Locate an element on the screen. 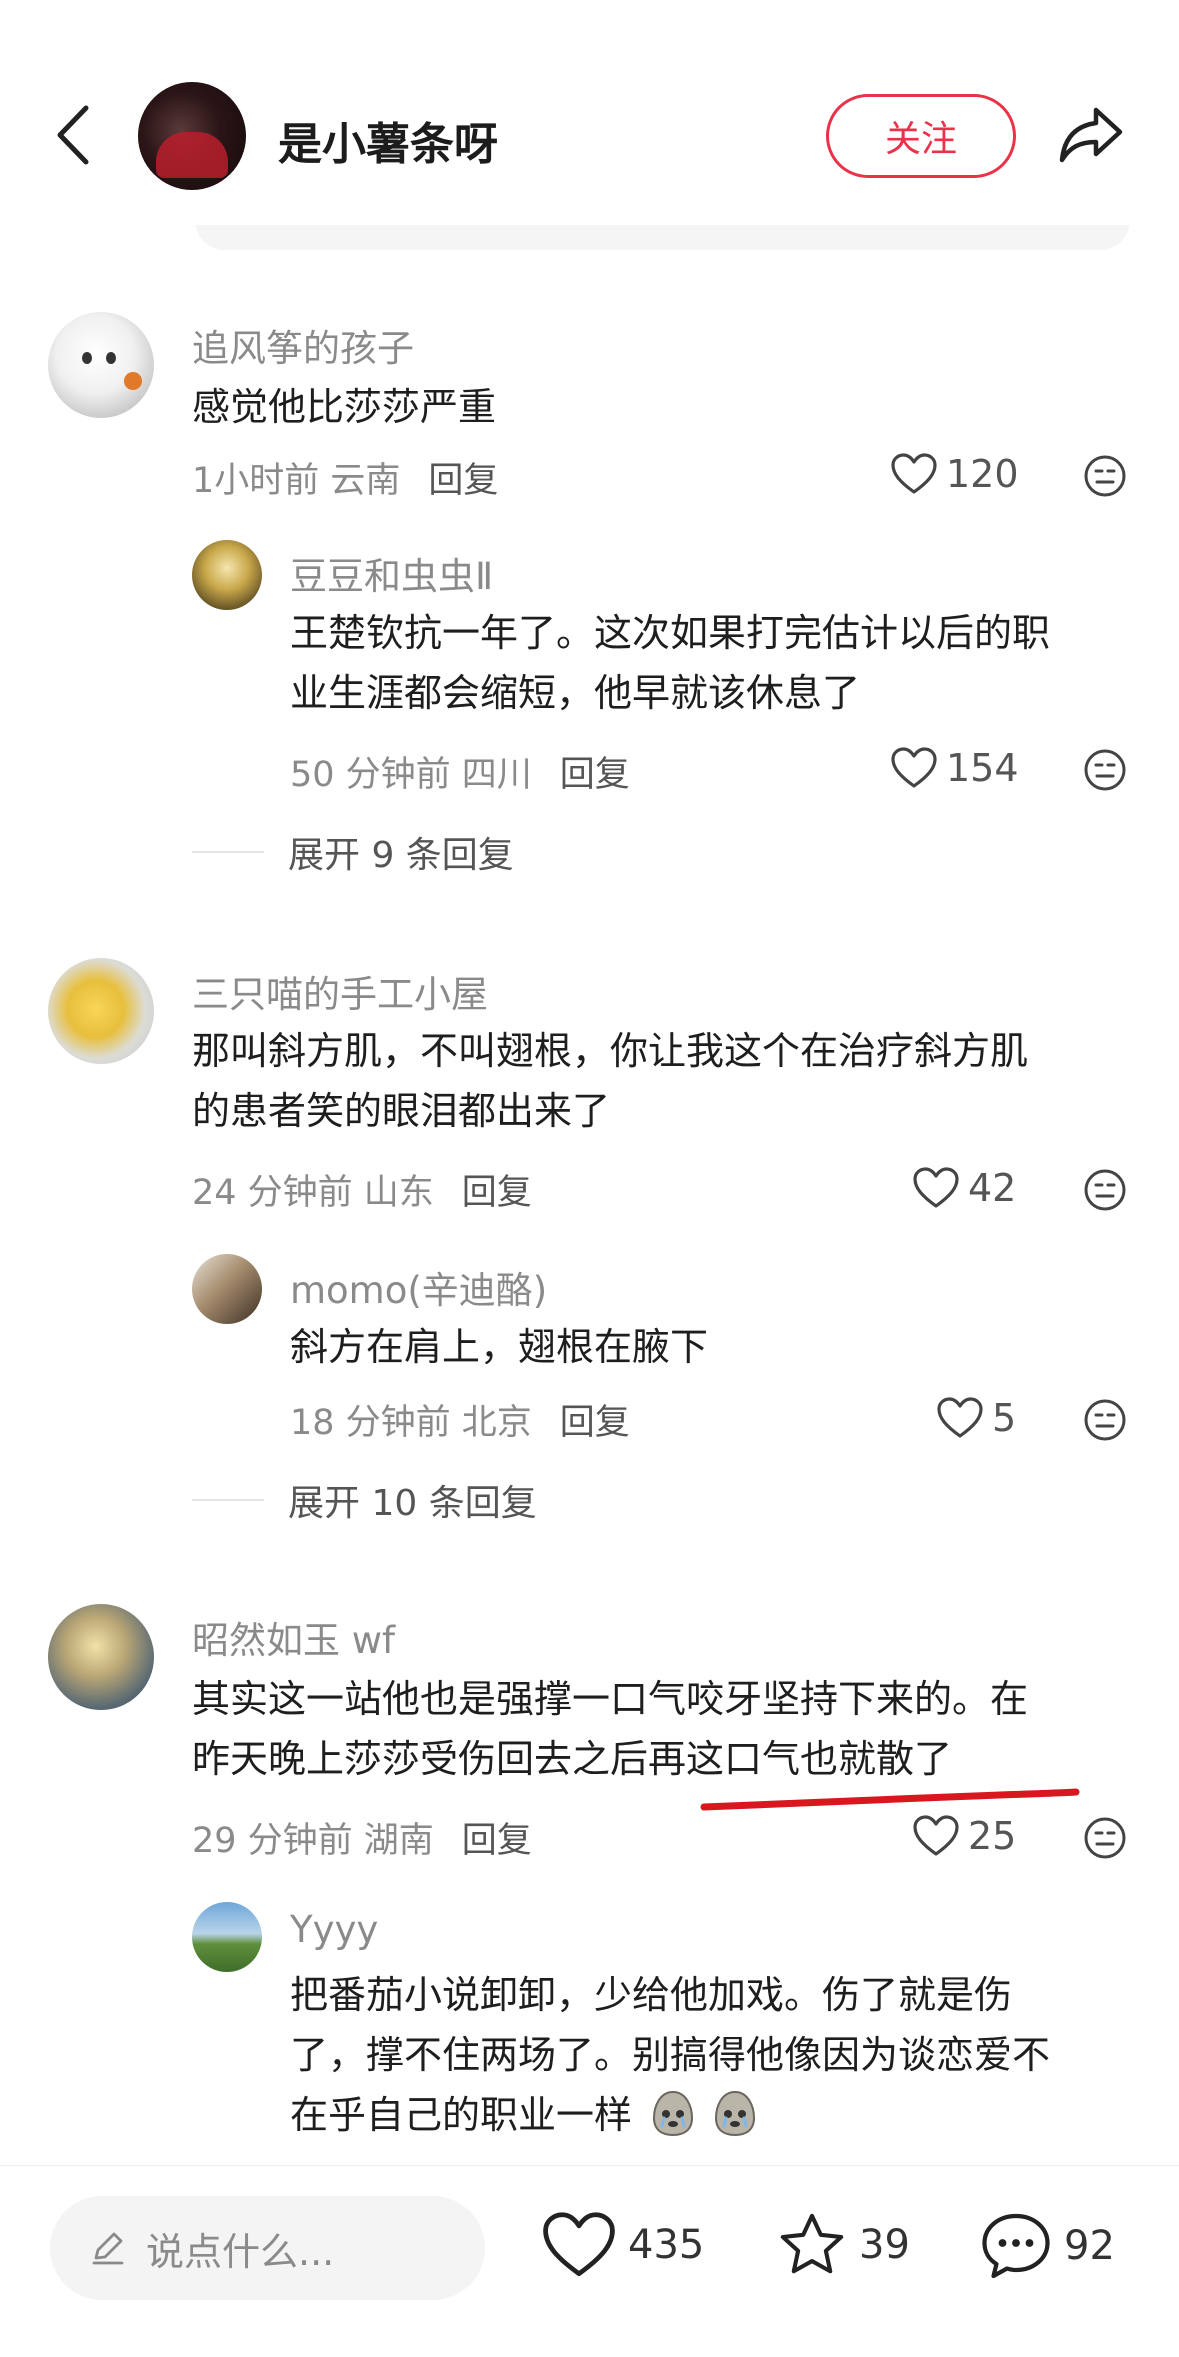 The width and height of the screenshot is (1179, 2357). reply-username: 豆豆和虫虫Ⅱ is located at coordinates (391, 573).